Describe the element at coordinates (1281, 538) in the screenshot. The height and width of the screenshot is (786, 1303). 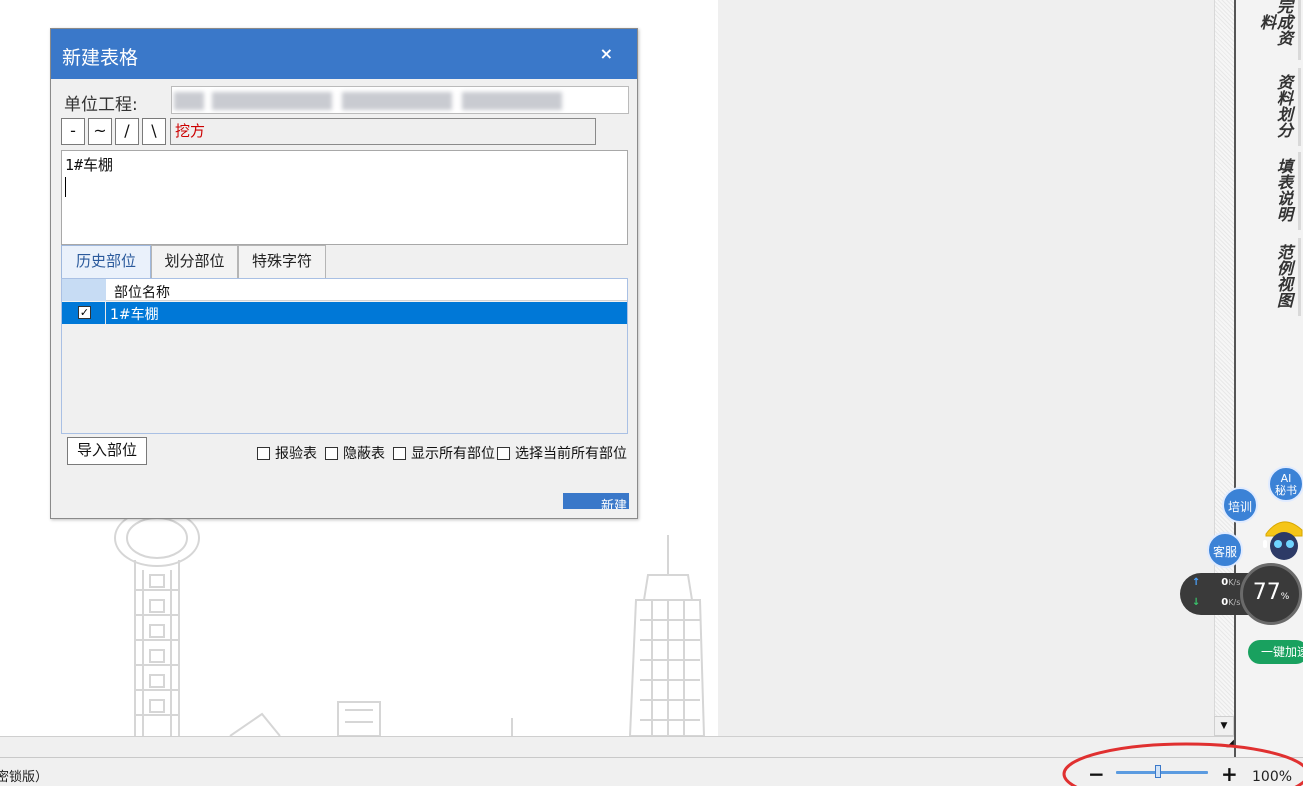
I see `robot-mascot-icon` at that location.